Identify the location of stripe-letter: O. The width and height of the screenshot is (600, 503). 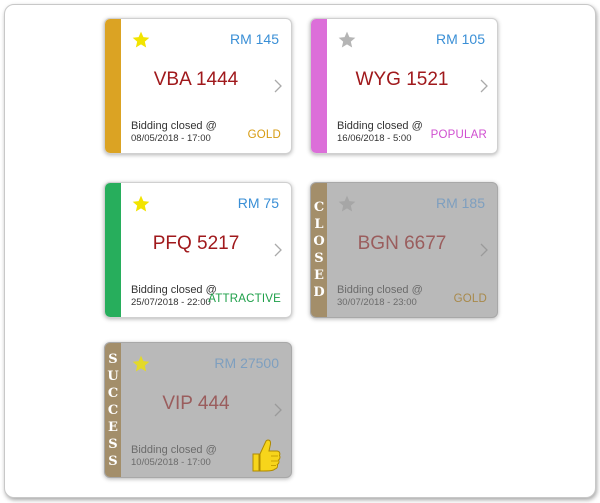
(319, 241).